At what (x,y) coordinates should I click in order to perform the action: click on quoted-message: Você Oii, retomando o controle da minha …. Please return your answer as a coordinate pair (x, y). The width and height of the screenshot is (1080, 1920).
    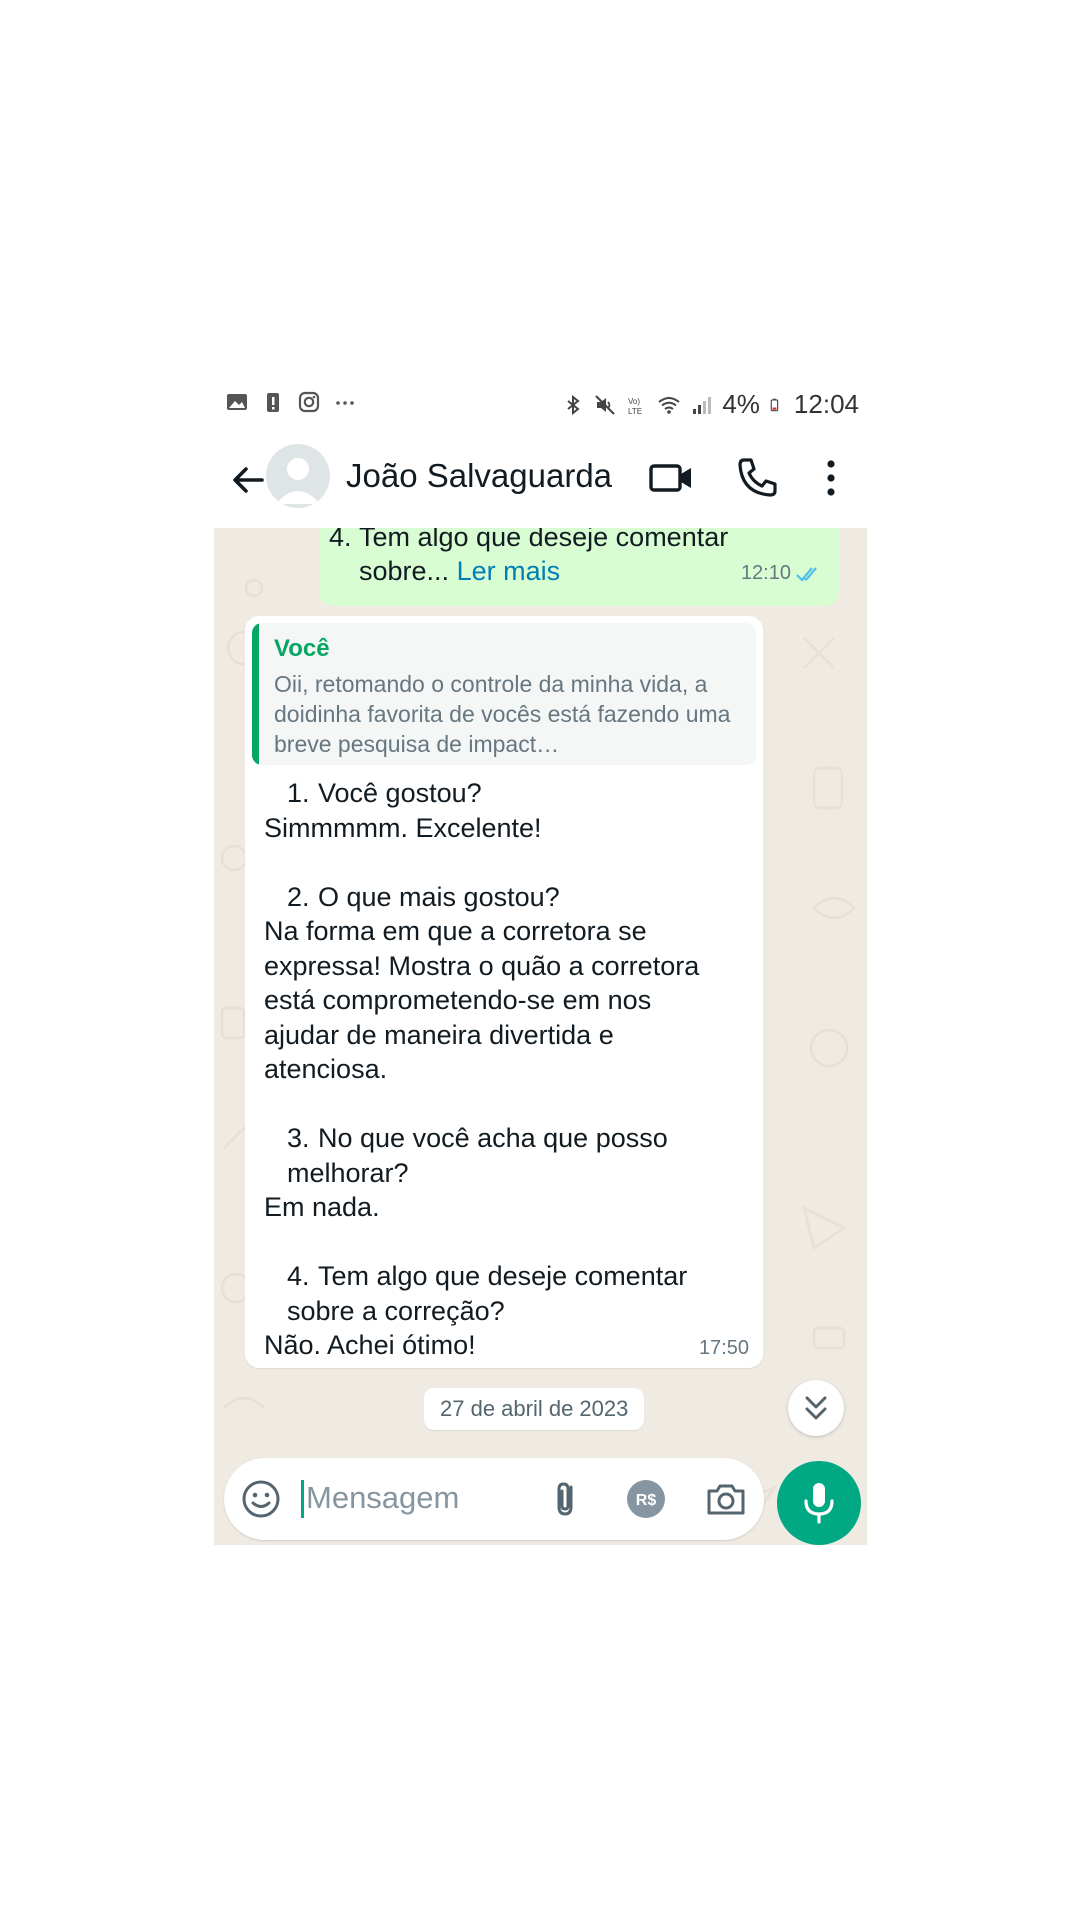
    Looking at the image, I should click on (504, 694).